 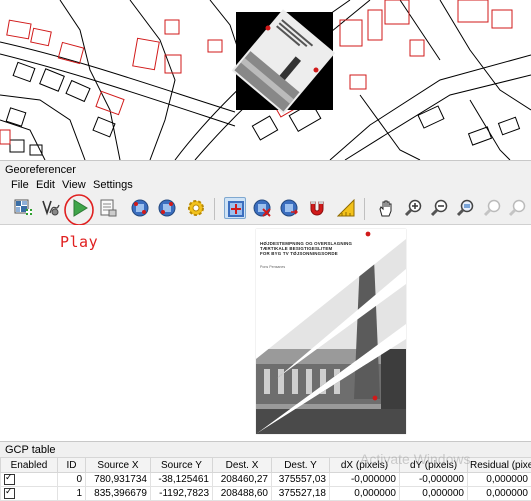 What do you see at coordinates (242, 480) in the screenshot?
I see `dest-x-cell: 208460,27` at bounding box center [242, 480].